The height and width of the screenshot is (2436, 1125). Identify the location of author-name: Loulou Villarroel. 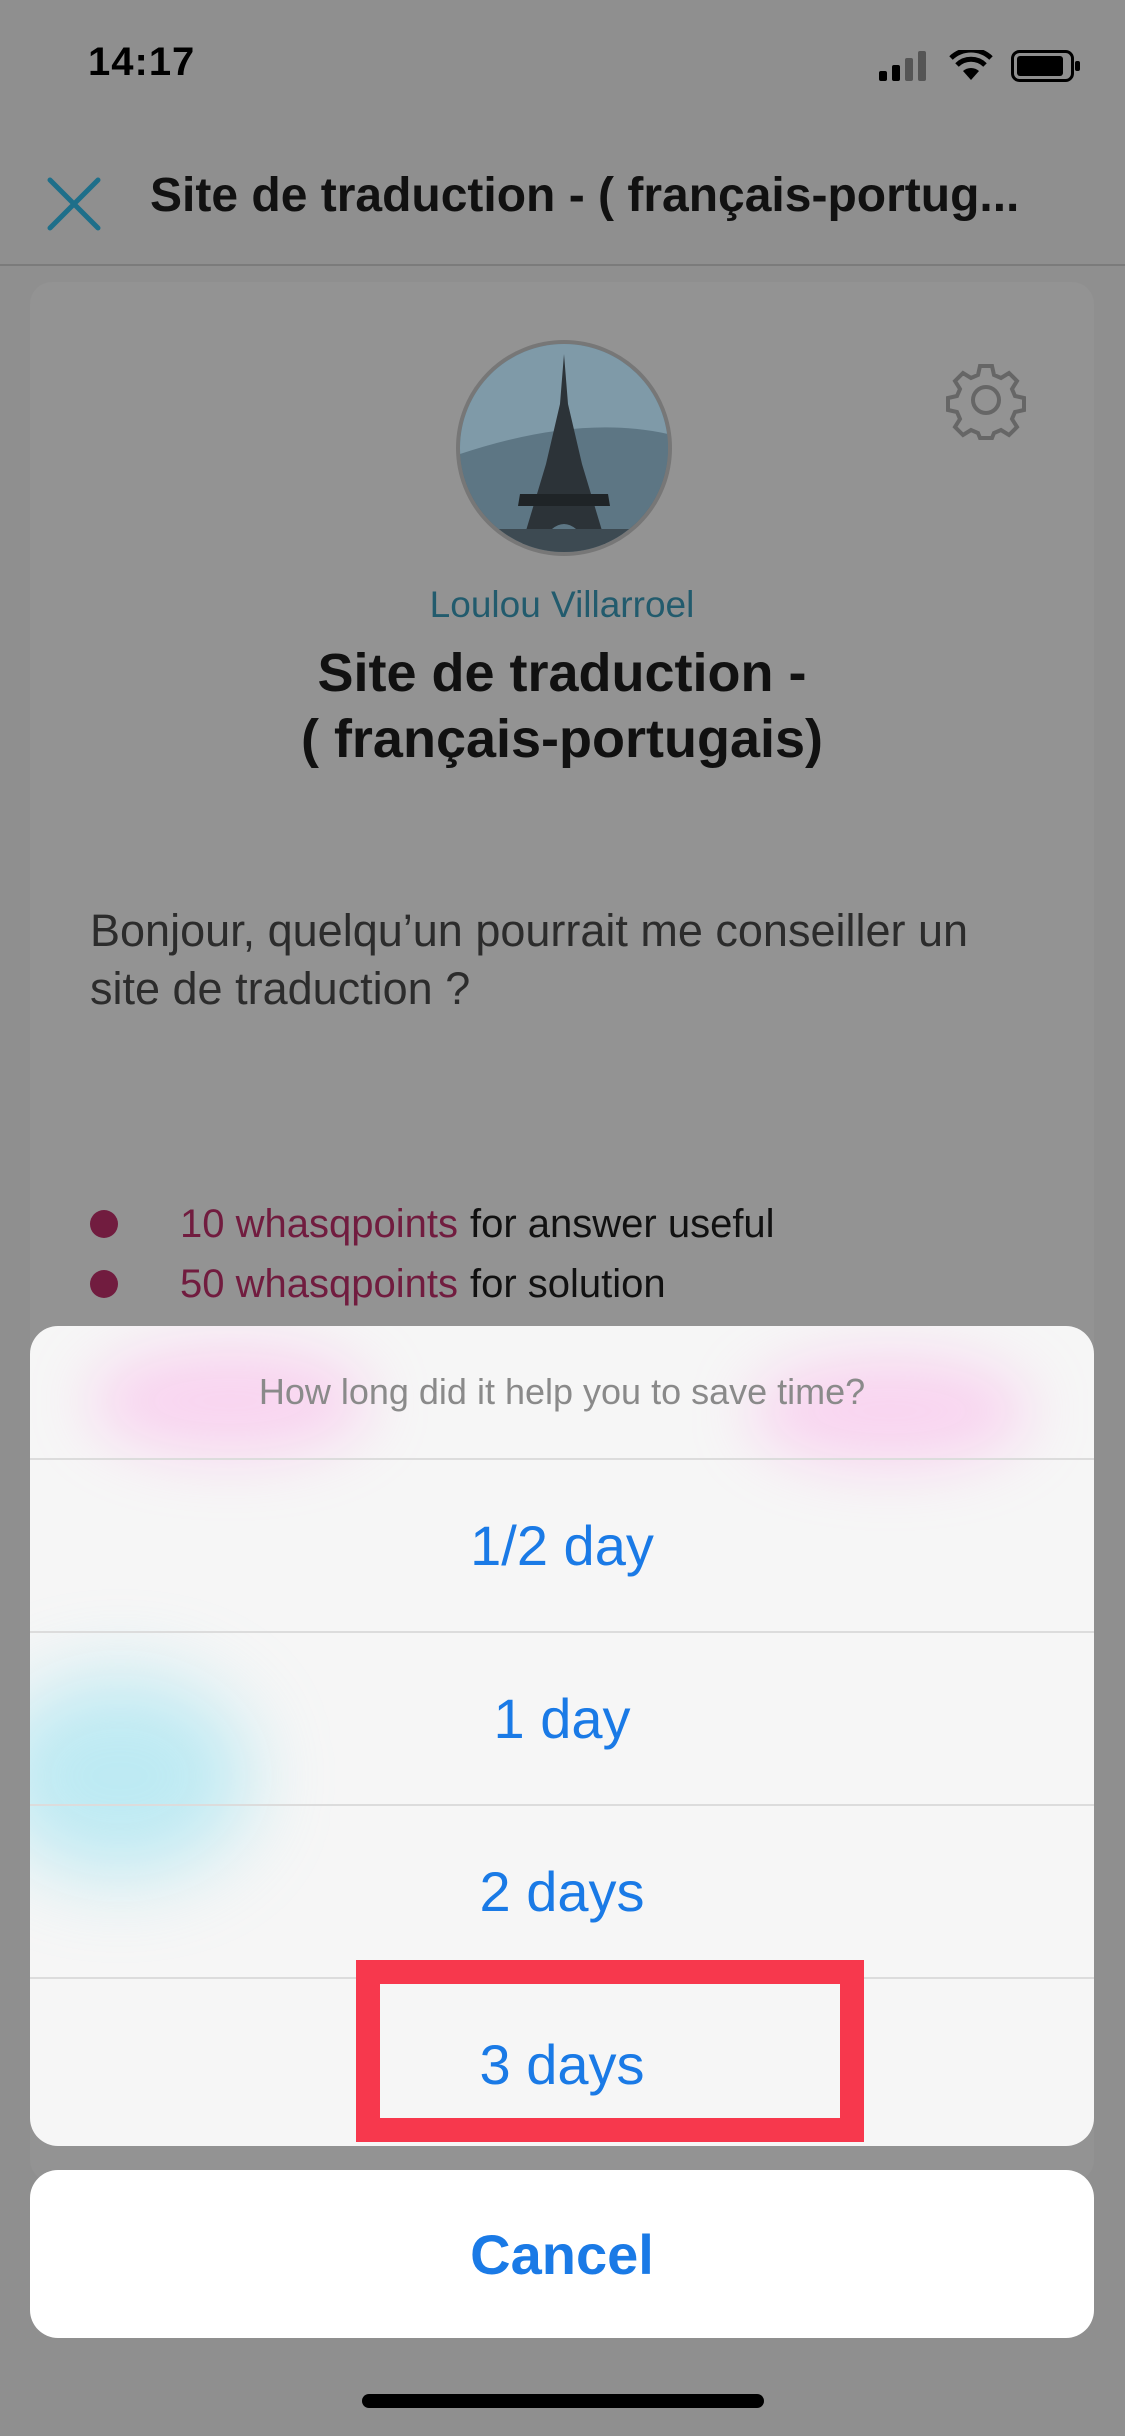
(562, 605).